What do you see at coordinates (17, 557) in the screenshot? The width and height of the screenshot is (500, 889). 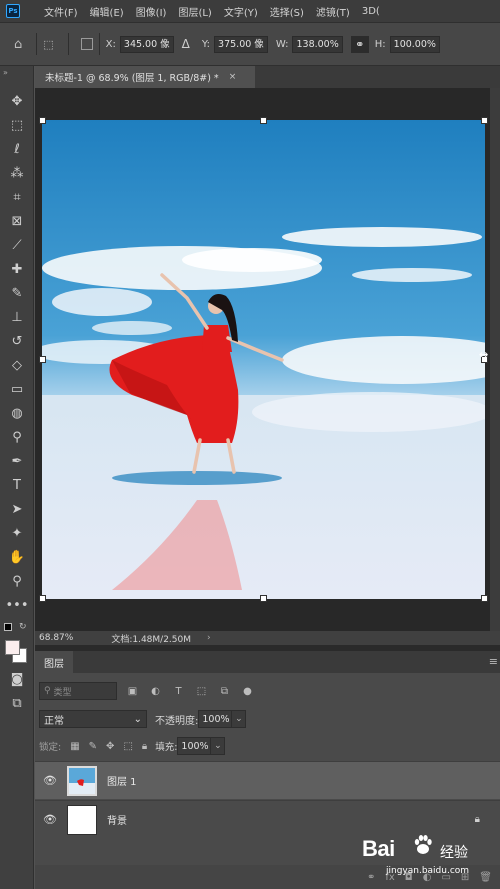 I see `hand-tool-icon: ✋` at bounding box center [17, 557].